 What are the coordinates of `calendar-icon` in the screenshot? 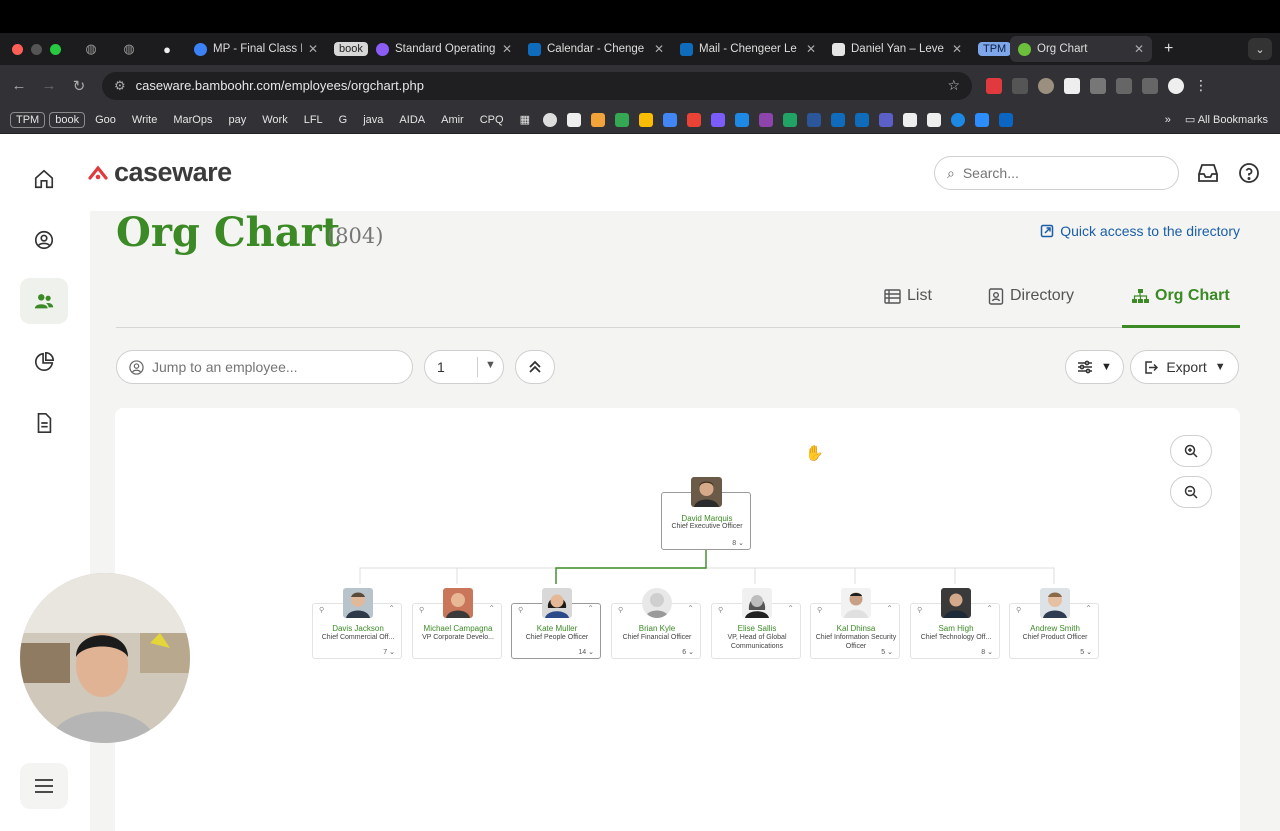 It's located at (669, 119).